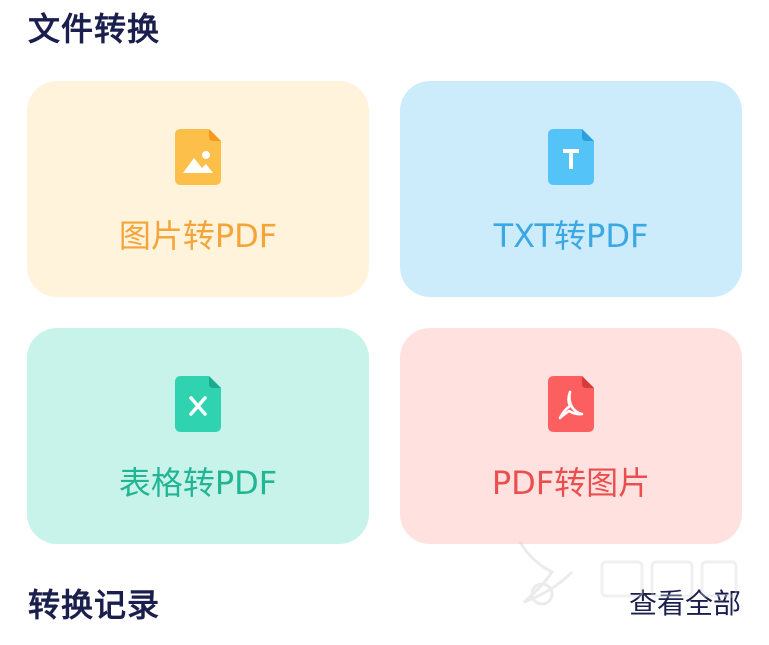 The width and height of the screenshot is (769, 645). What do you see at coordinates (198, 189) in the screenshot?
I see `image-to-pdf-card: 图片转PDF` at bounding box center [198, 189].